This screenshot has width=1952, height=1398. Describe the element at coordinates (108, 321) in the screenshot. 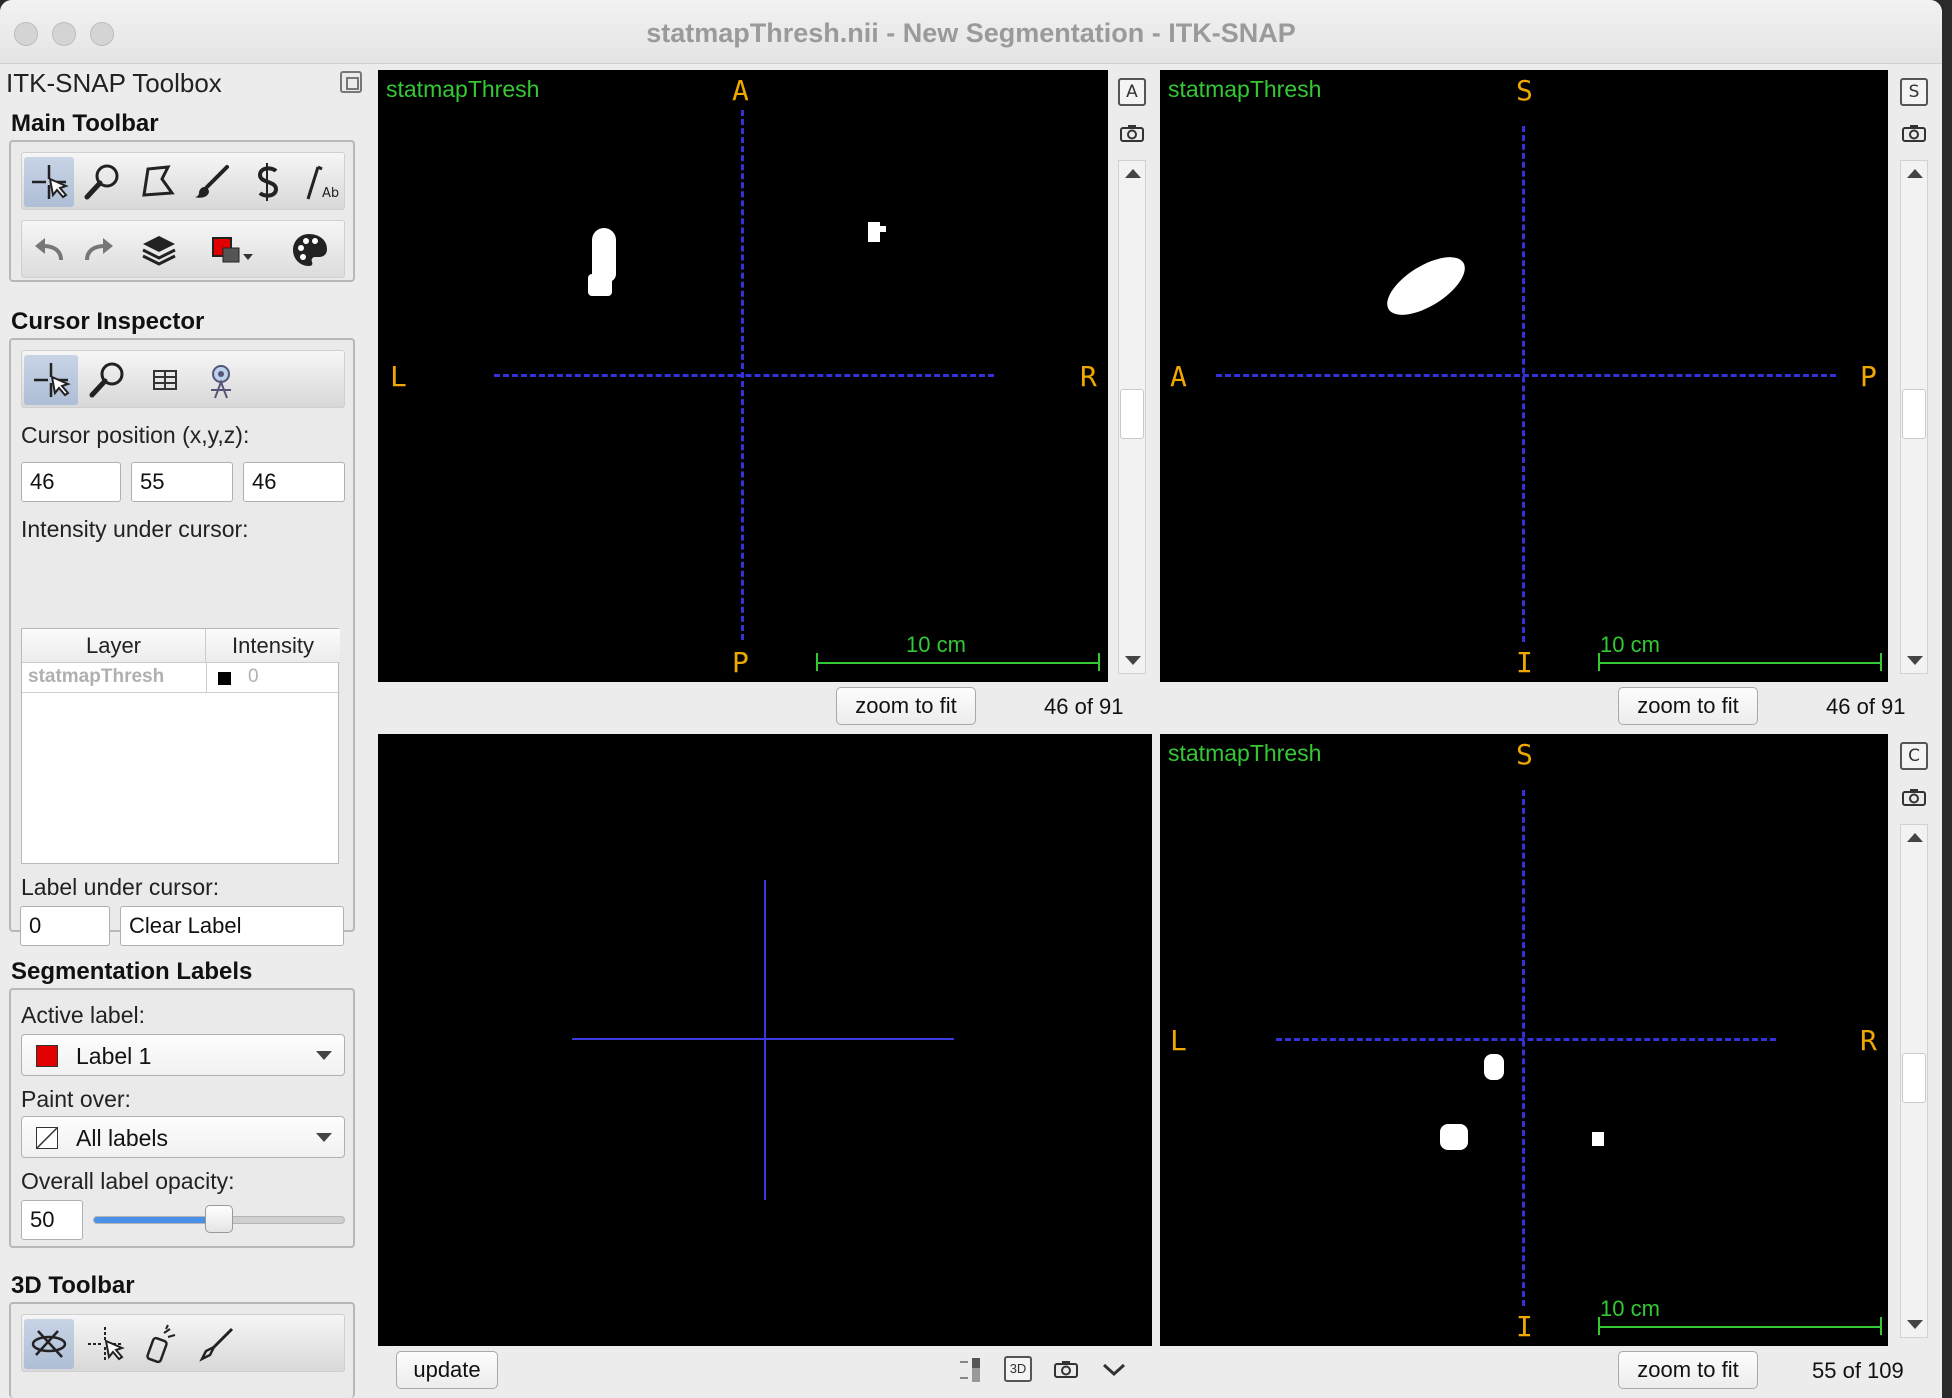

I see `cursor-inspector-title: Cursor Inspector` at that location.